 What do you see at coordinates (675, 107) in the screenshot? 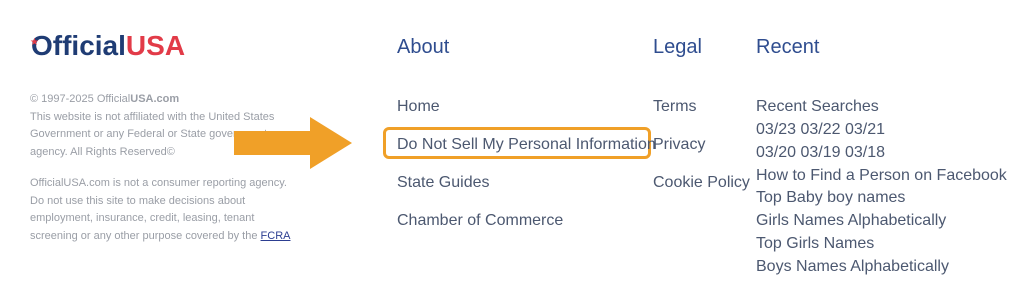
I see `footer-link-terms: Terms` at bounding box center [675, 107].